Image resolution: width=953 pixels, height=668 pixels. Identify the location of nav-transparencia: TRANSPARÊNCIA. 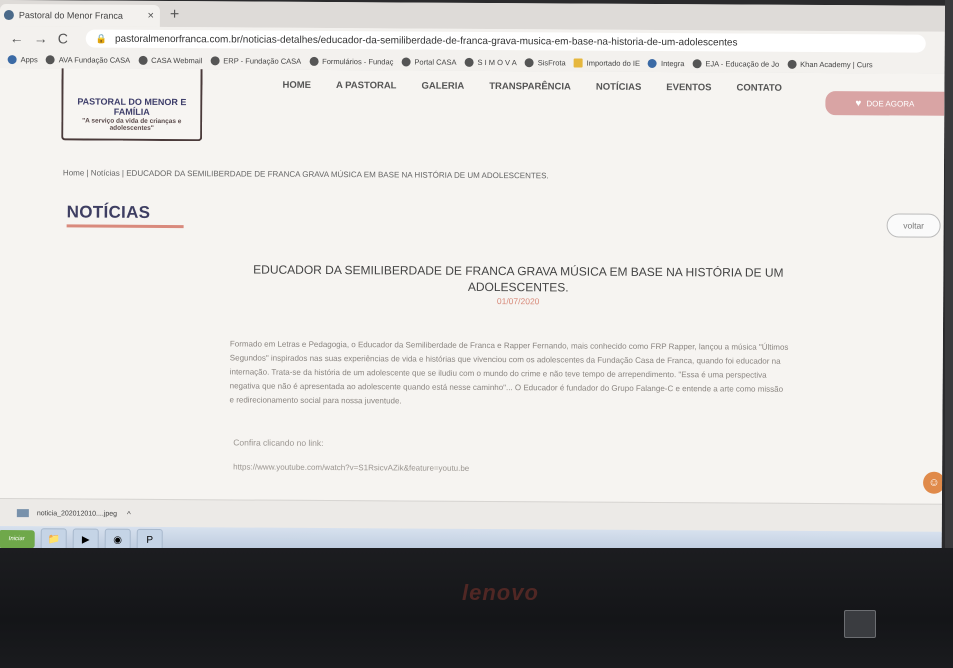
(530, 86).